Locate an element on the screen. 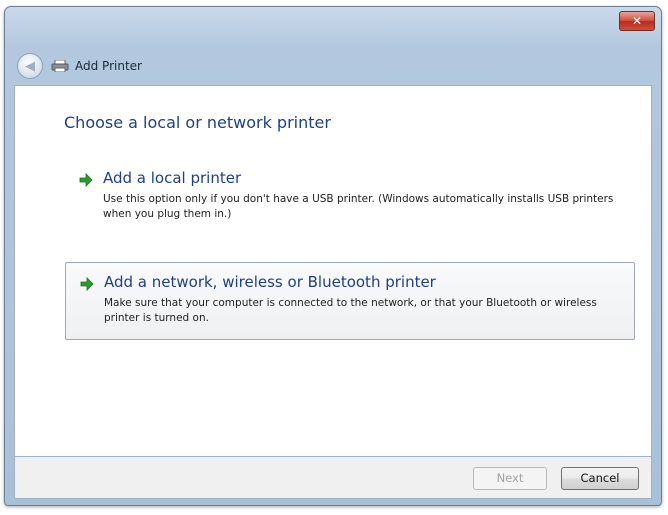 The image size is (668, 515). page-heading: Choose a local or network printer is located at coordinates (197, 122).